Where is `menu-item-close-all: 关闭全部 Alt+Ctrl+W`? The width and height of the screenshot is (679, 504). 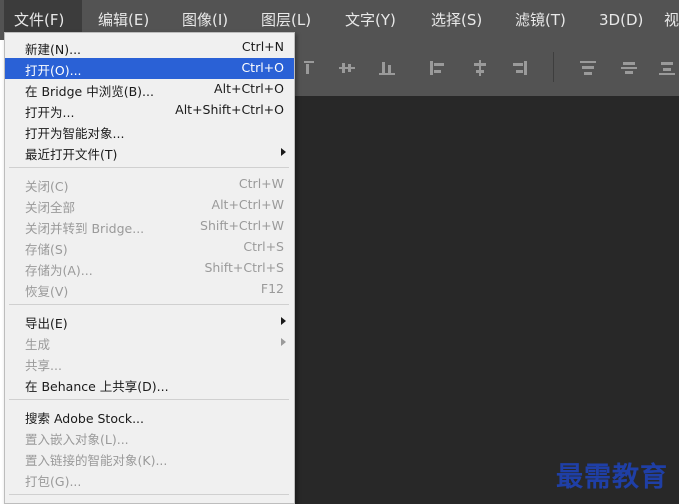
menu-item-close-all: 关闭全部 Alt+Ctrl+W is located at coordinates (149, 205).